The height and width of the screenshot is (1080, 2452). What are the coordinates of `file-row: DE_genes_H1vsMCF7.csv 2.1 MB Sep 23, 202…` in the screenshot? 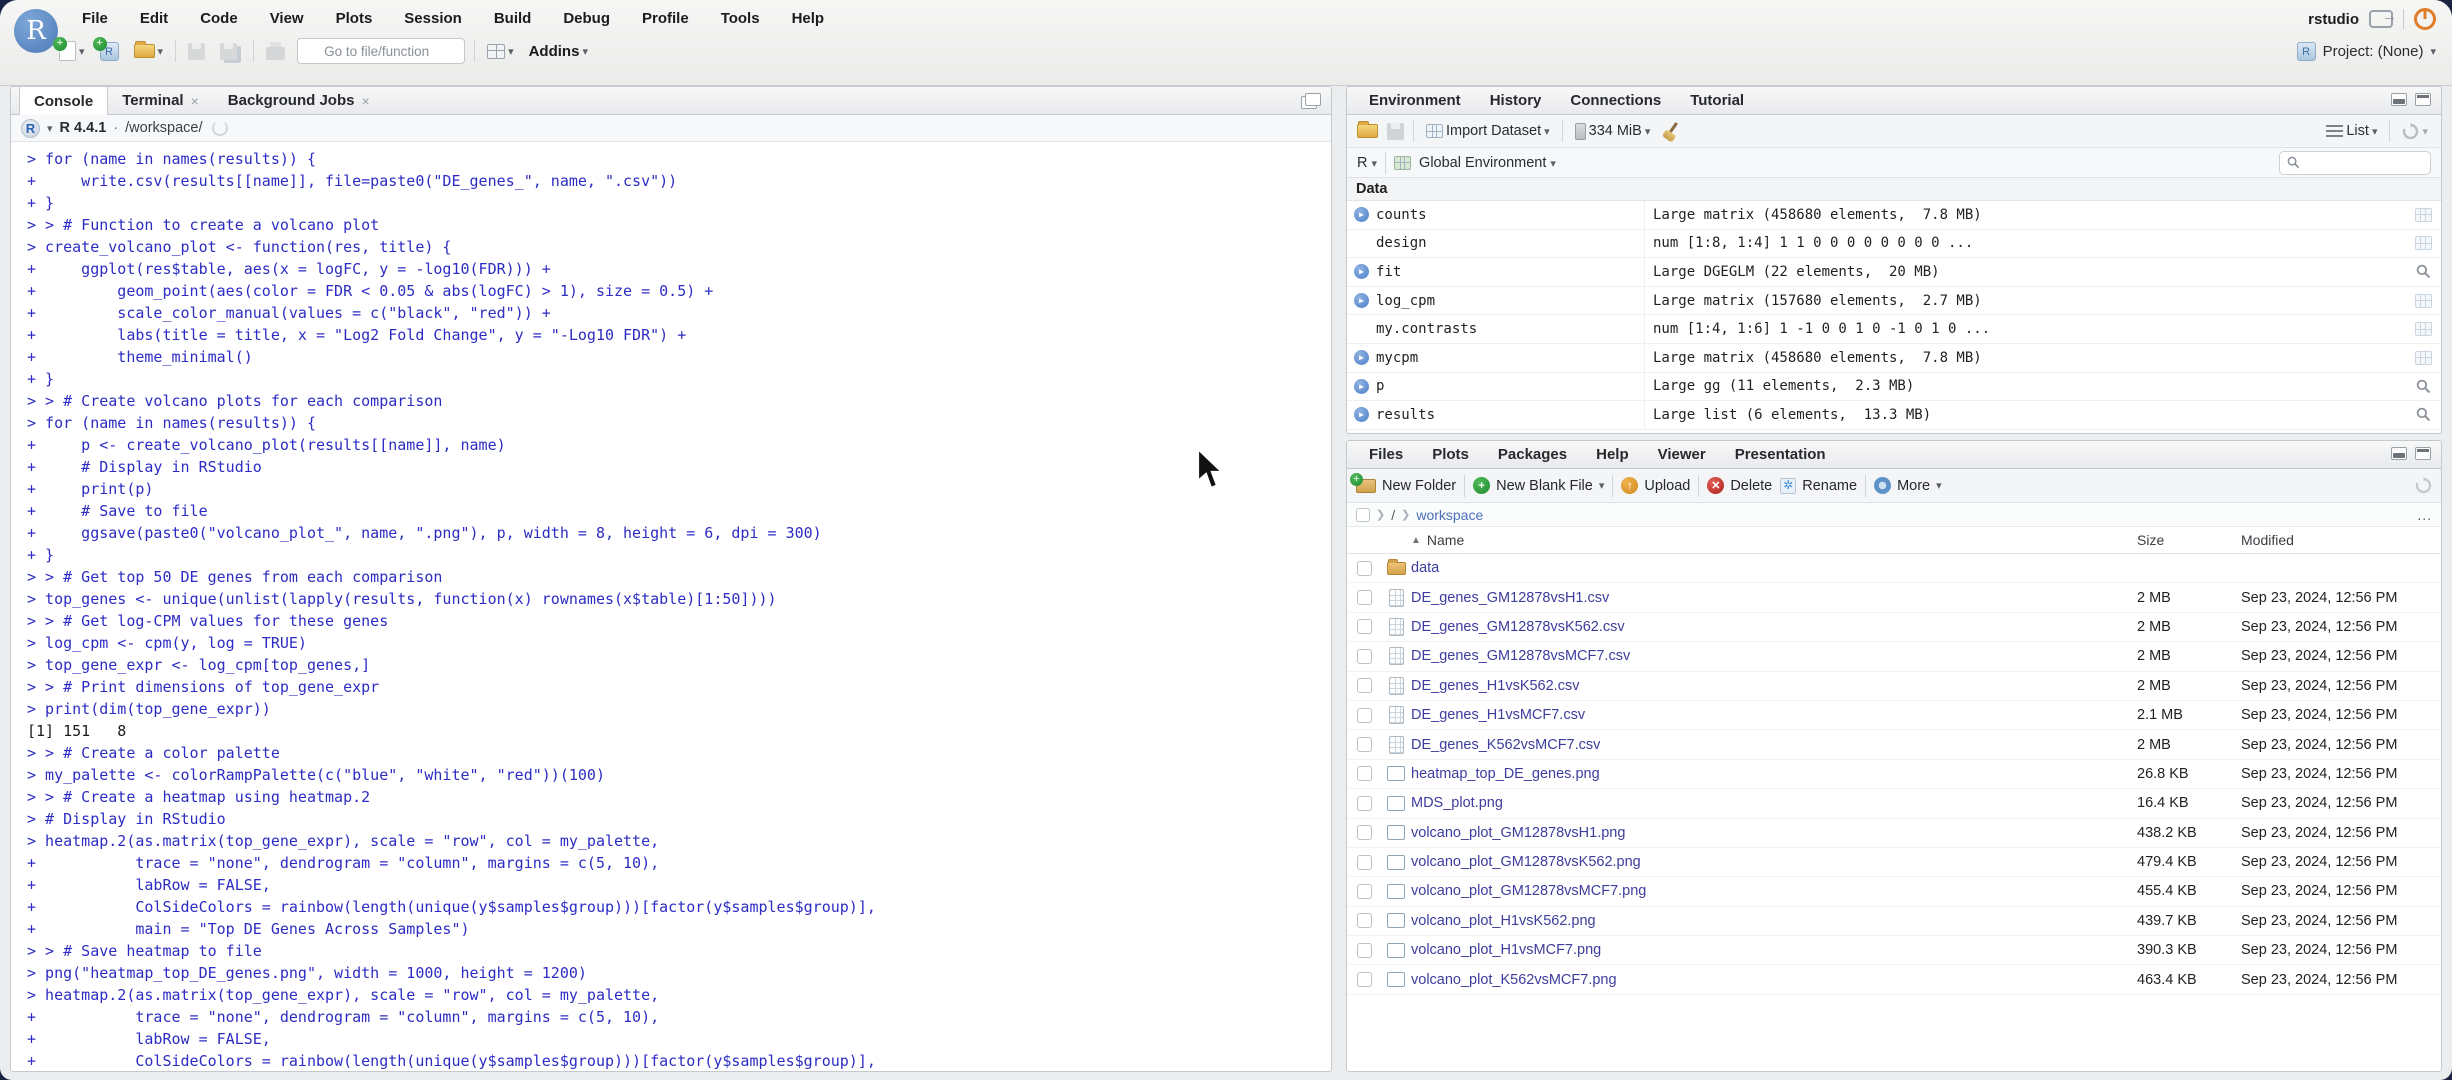 It's located at (1894, 716).